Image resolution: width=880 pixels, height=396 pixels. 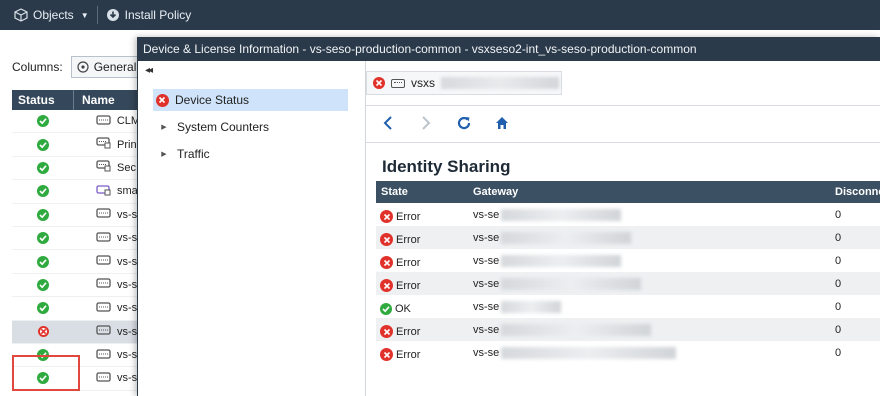 I want to click on table-row: Sec, so click(x=76, y=169).